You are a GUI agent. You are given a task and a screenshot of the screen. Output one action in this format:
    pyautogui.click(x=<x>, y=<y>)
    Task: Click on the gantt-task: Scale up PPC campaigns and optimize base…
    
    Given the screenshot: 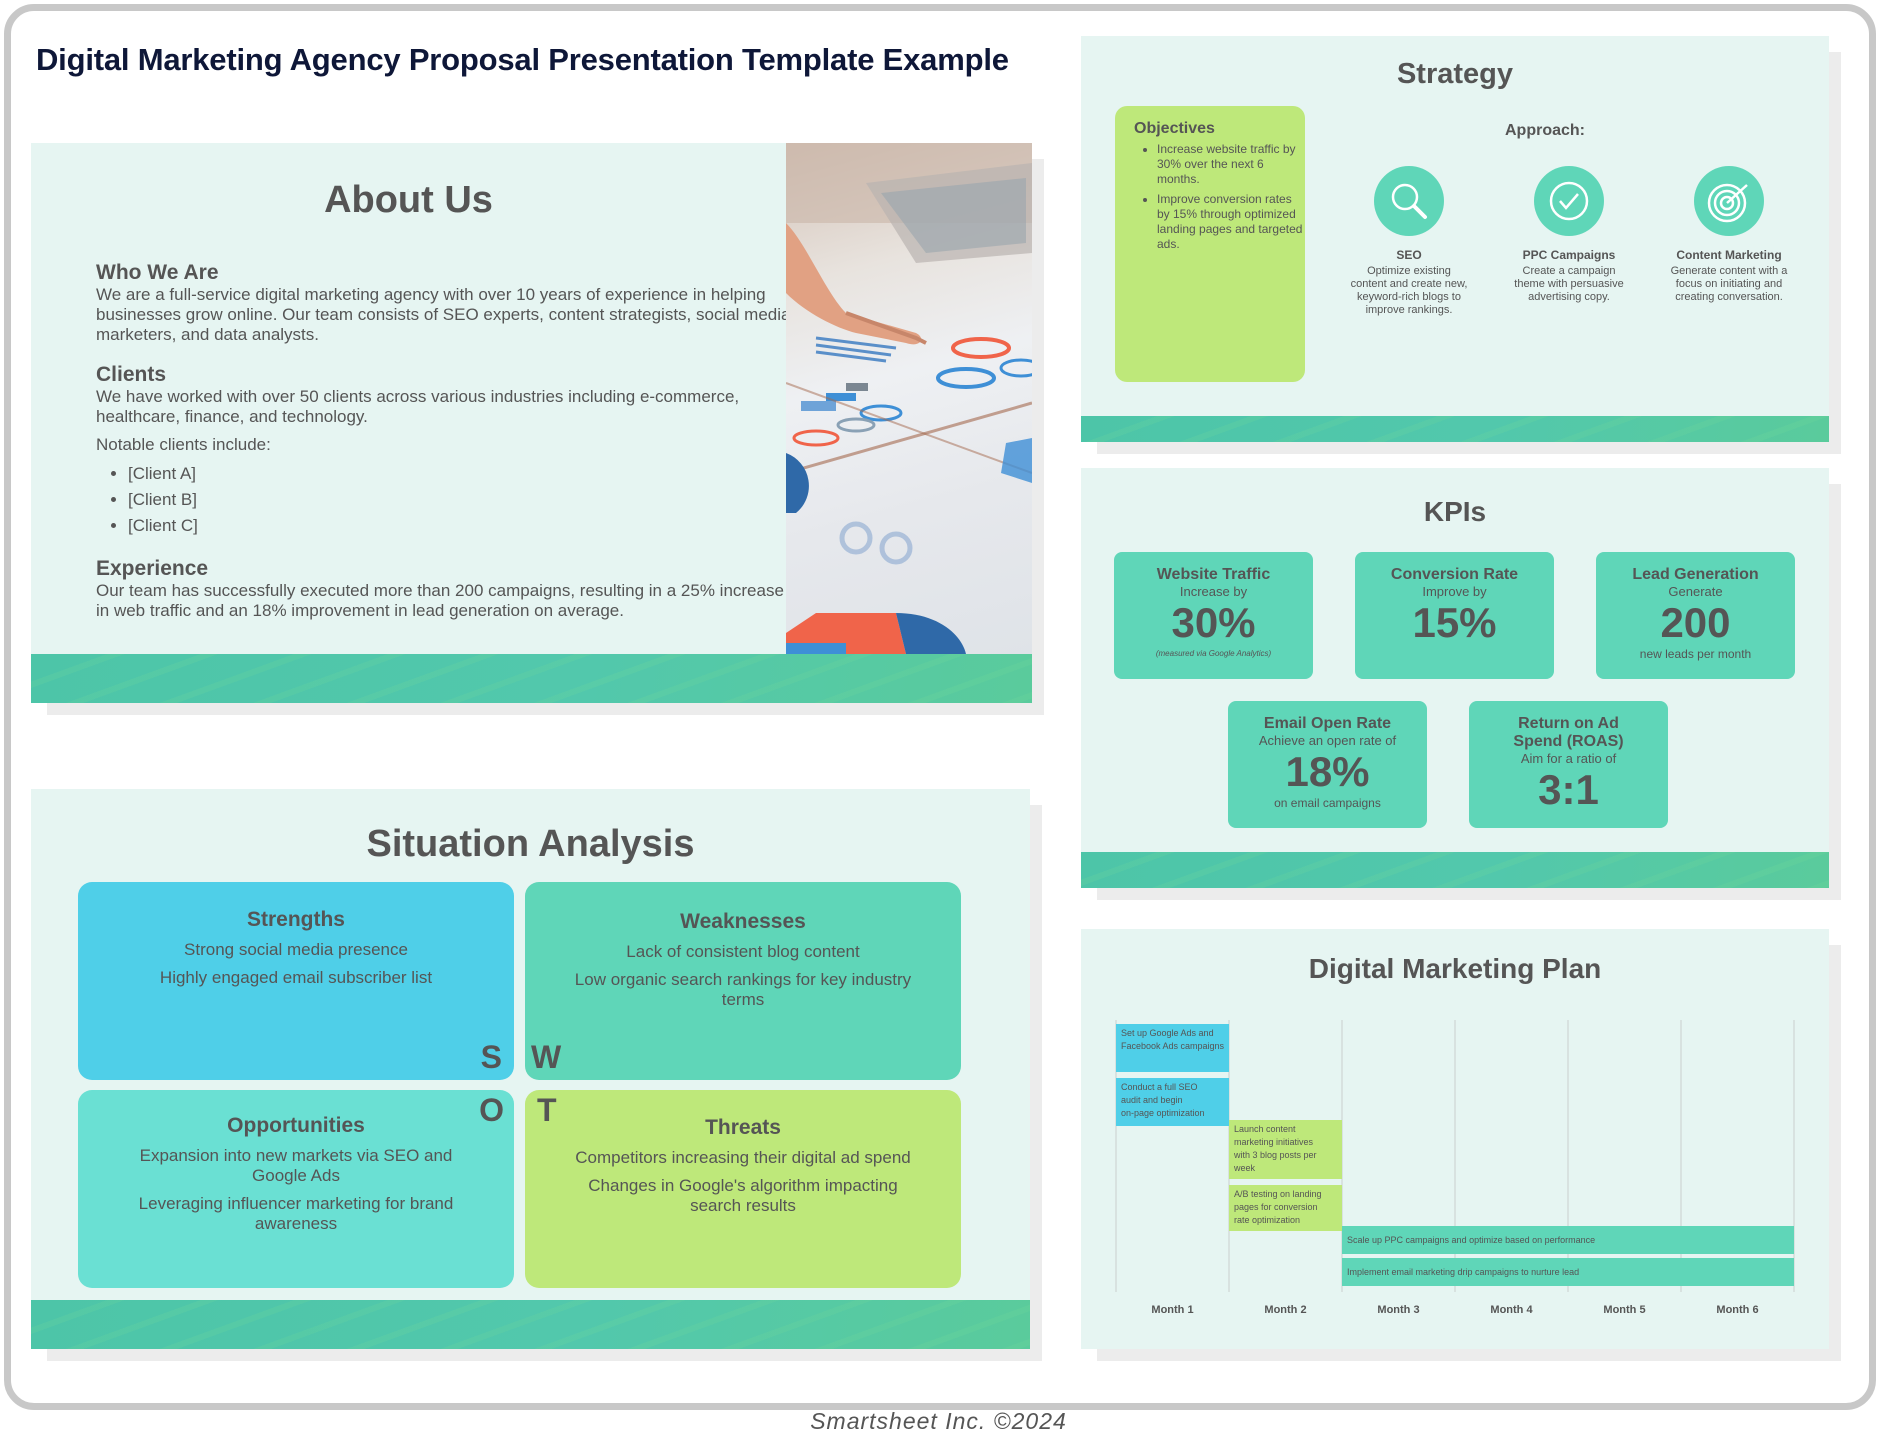 What is the action you would take?
    pyautogui.click(x=1568, y=1240)
    